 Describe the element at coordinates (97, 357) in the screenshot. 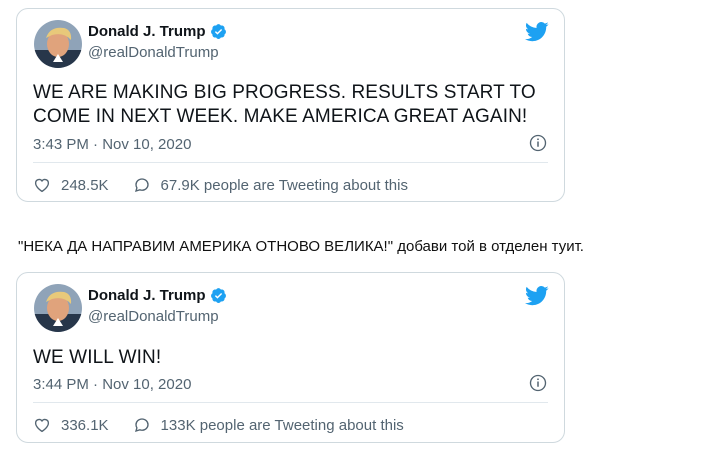

I see `tweet-text: WE WILL WIN!` at that location.